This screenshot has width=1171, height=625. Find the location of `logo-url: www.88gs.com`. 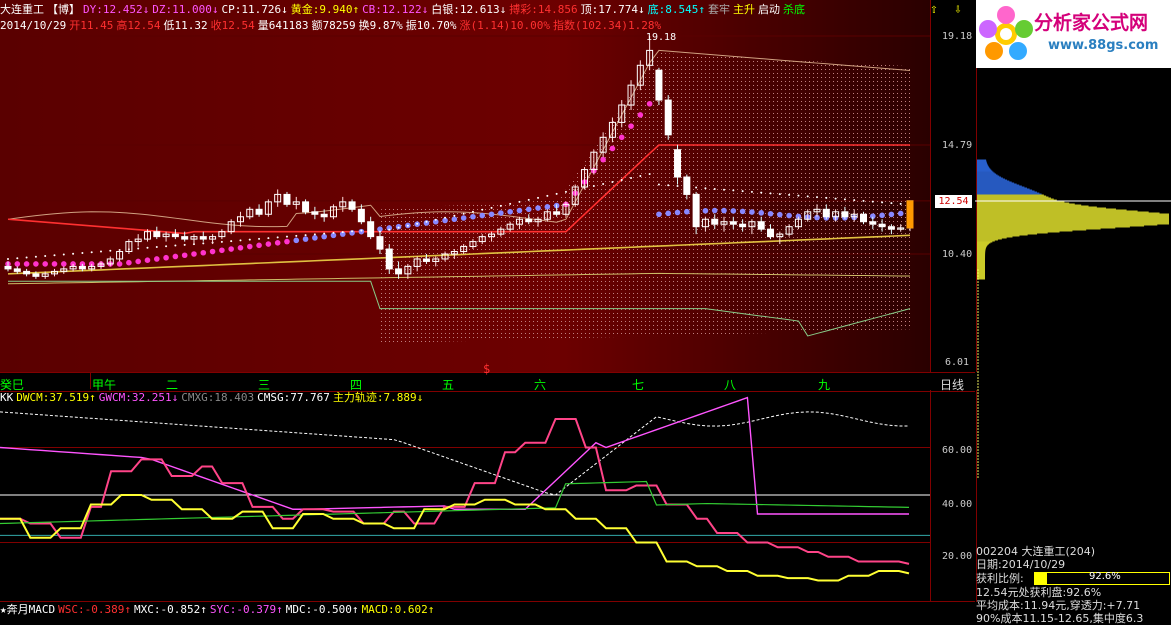

logo-url: www.88gs.com is located at coordinates (1103, 45).